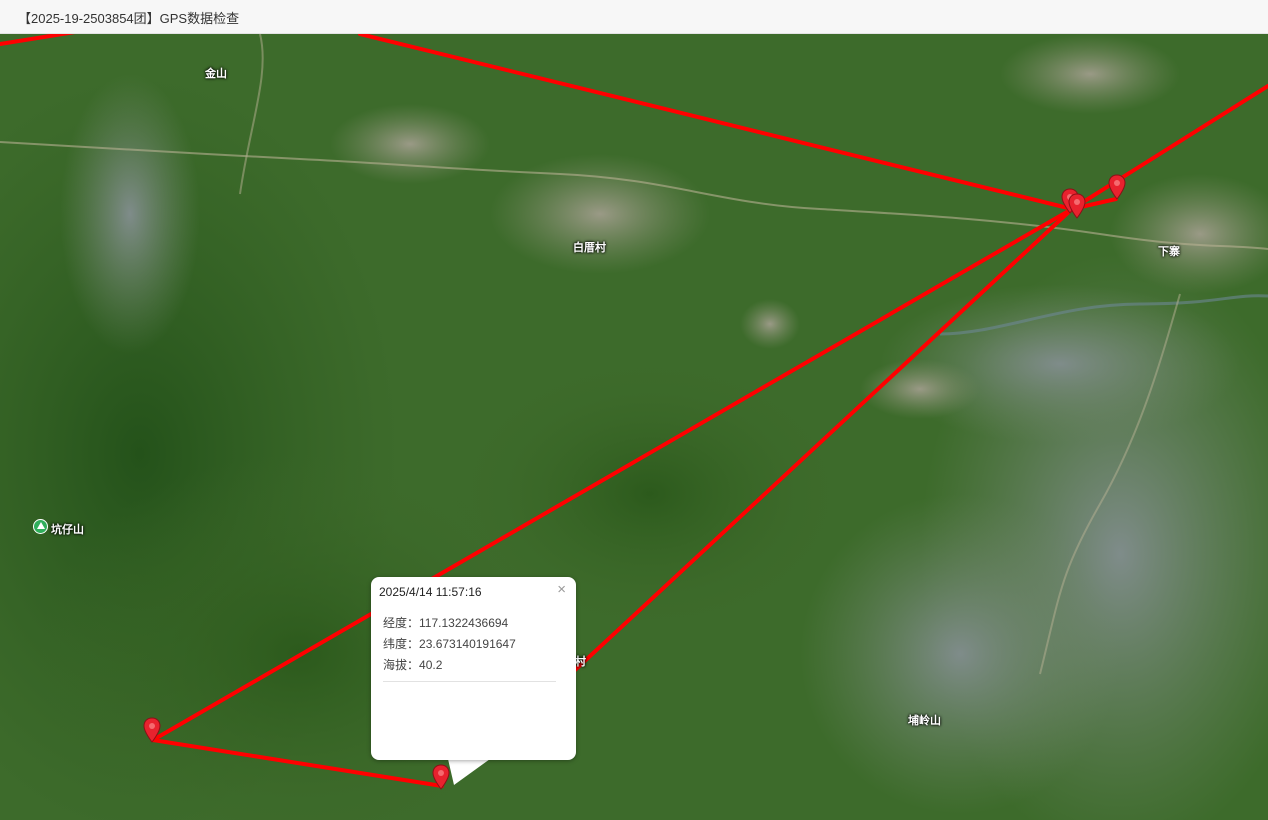 This screenshot has height=820, width=1268. I want to click on popup-pointer, so click(469, 772).